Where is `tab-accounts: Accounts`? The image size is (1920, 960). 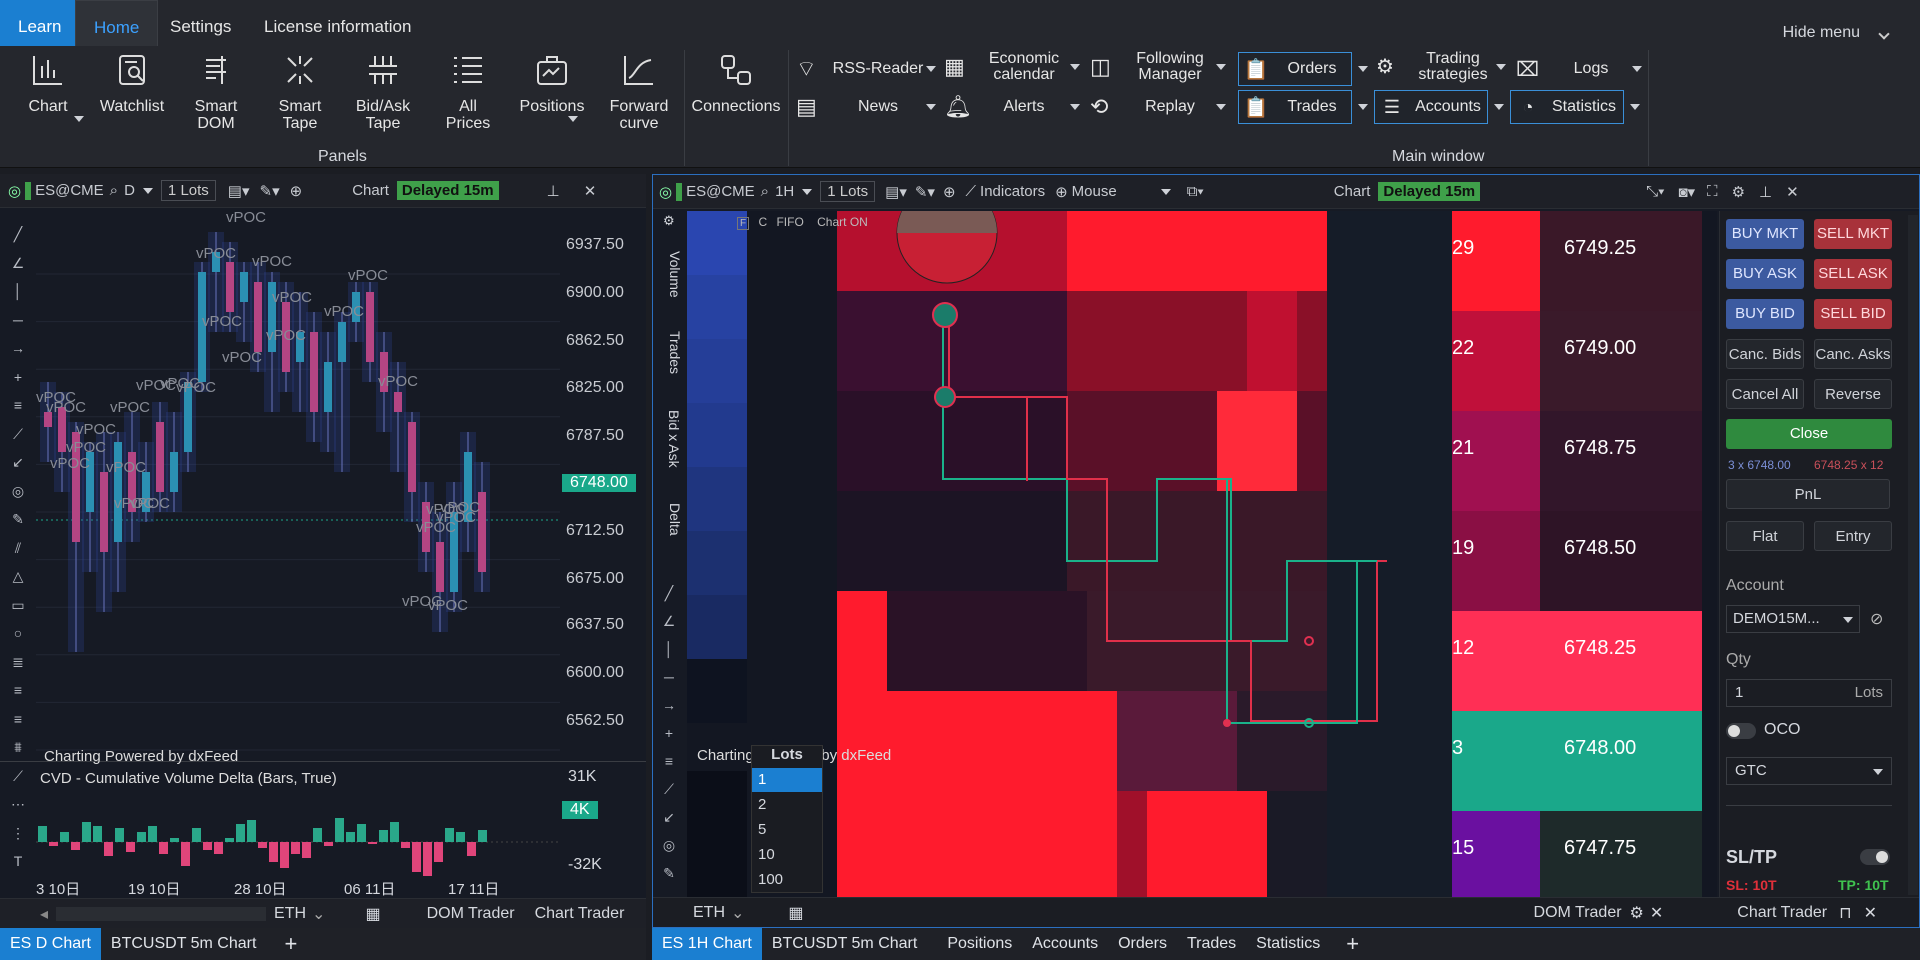
tab-accounts: Accounts is located at coordinates (1065, 944).